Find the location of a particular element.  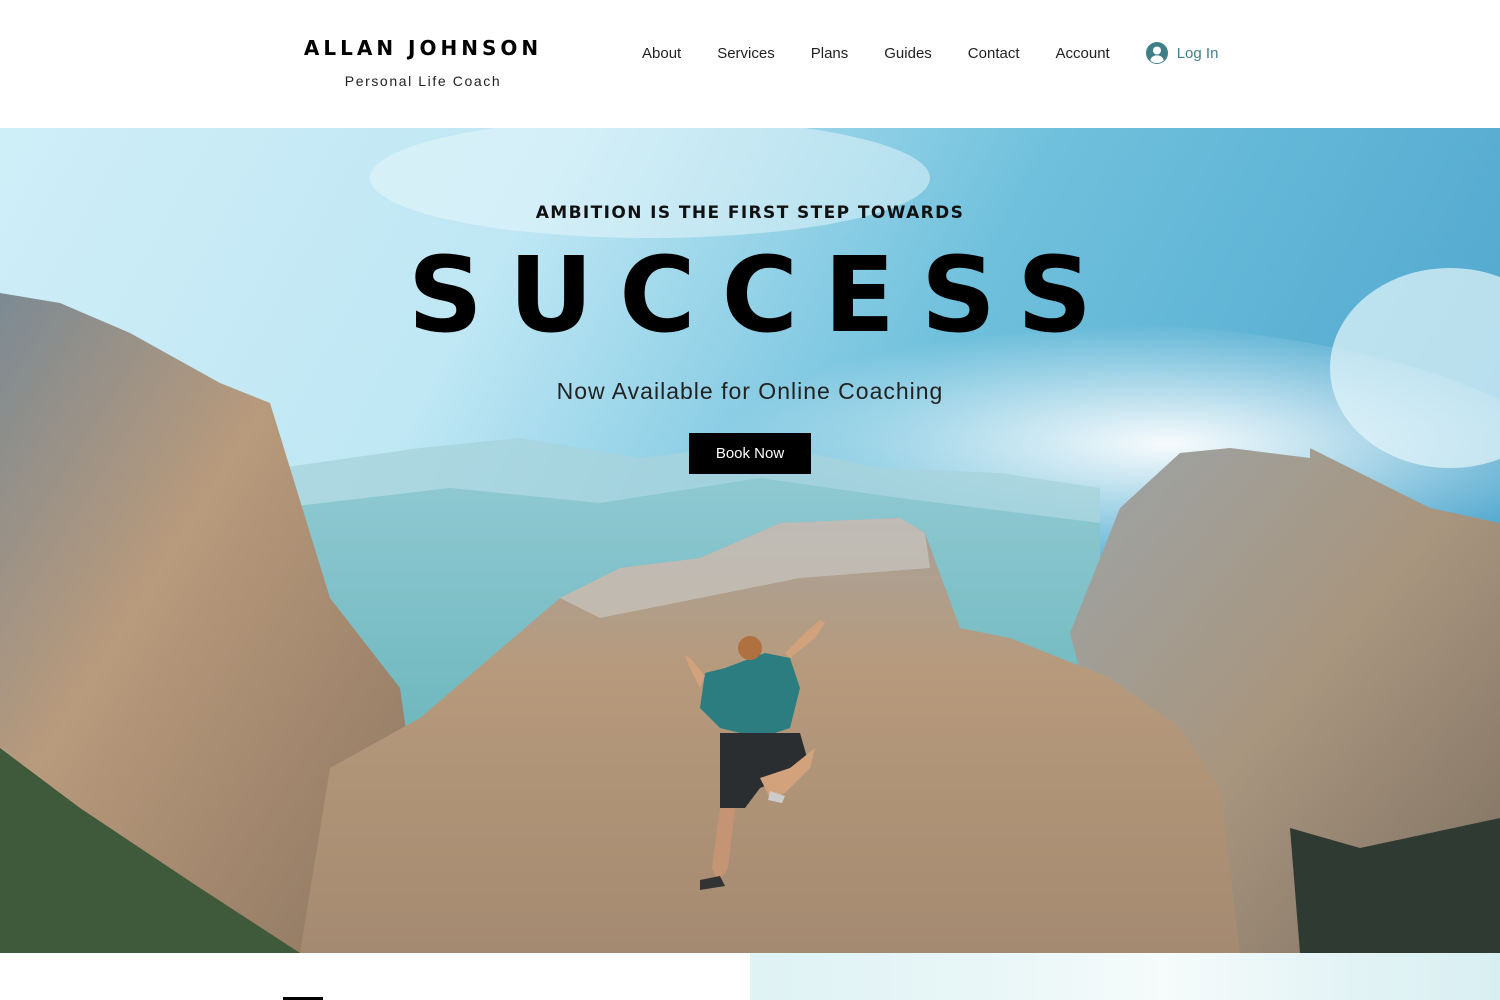

nav-item-account: Account is located at coordinates (1083, 53).